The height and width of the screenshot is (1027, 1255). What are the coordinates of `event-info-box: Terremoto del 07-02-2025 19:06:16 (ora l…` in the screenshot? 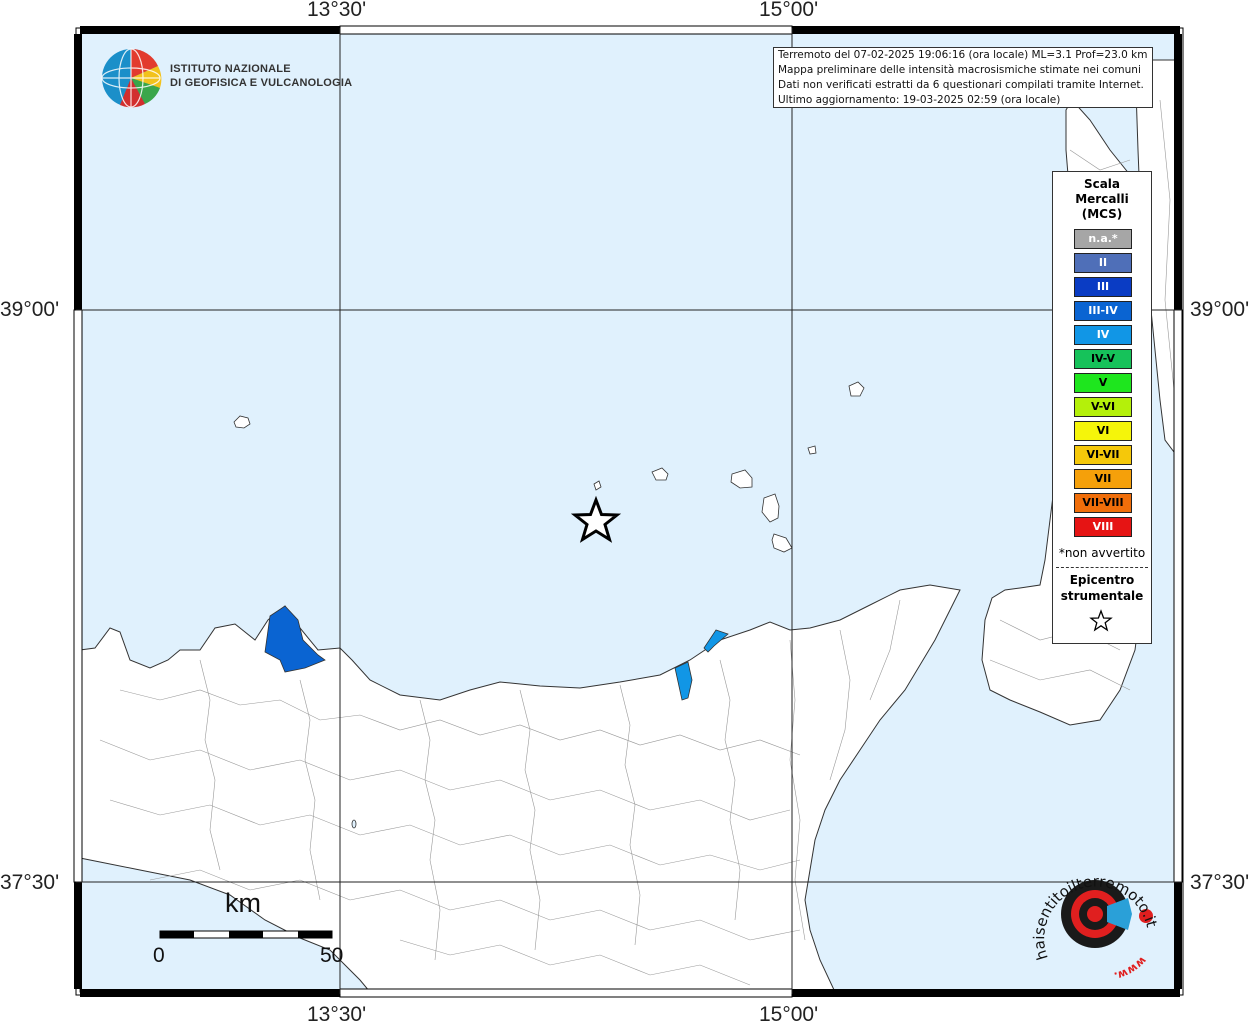 It's located at (963, 77).